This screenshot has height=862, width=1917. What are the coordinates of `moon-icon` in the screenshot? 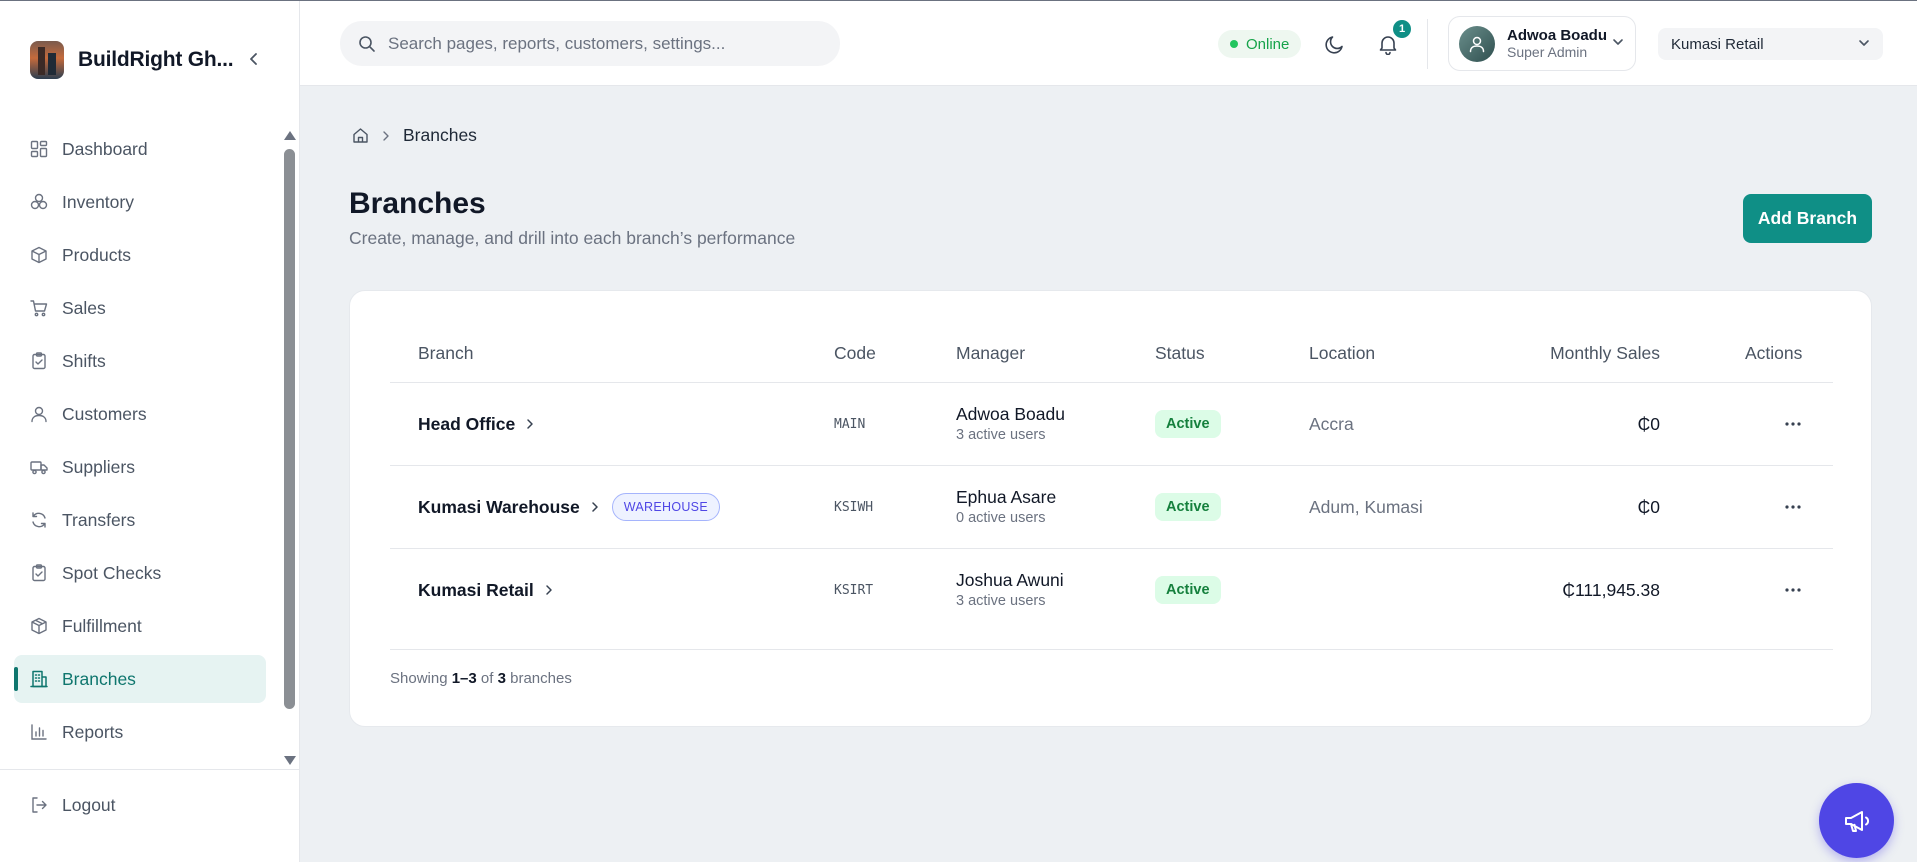 It's located at (1334, 45).